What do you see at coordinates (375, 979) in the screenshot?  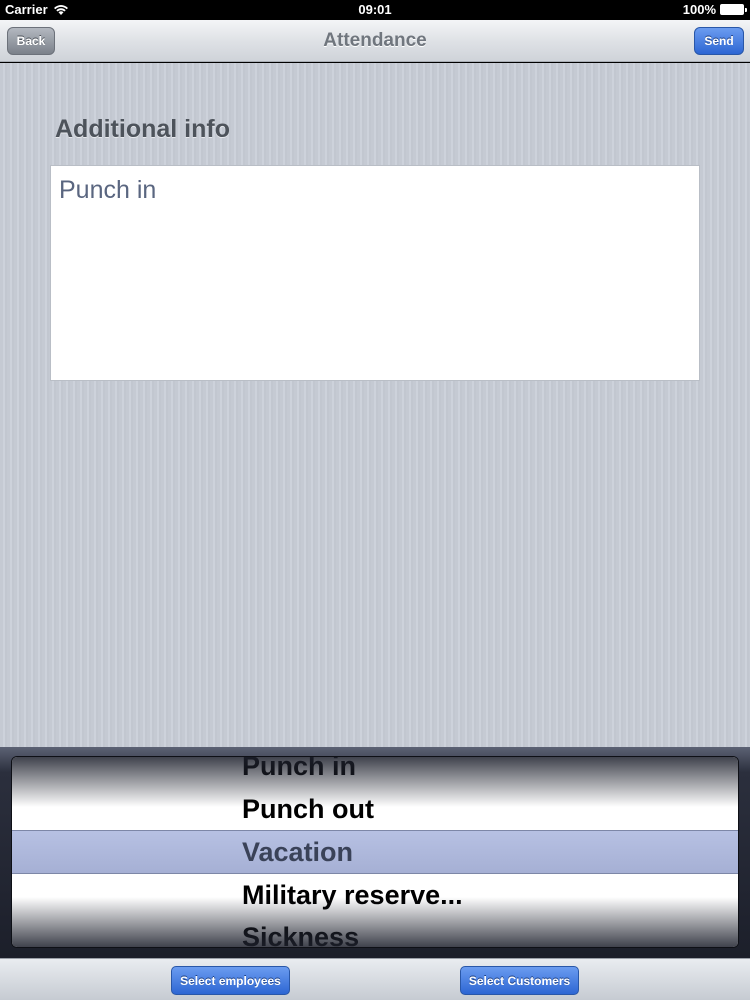 I see `bottom-toolbar: Select employees Select Customers` at bounding box center [375, 979].